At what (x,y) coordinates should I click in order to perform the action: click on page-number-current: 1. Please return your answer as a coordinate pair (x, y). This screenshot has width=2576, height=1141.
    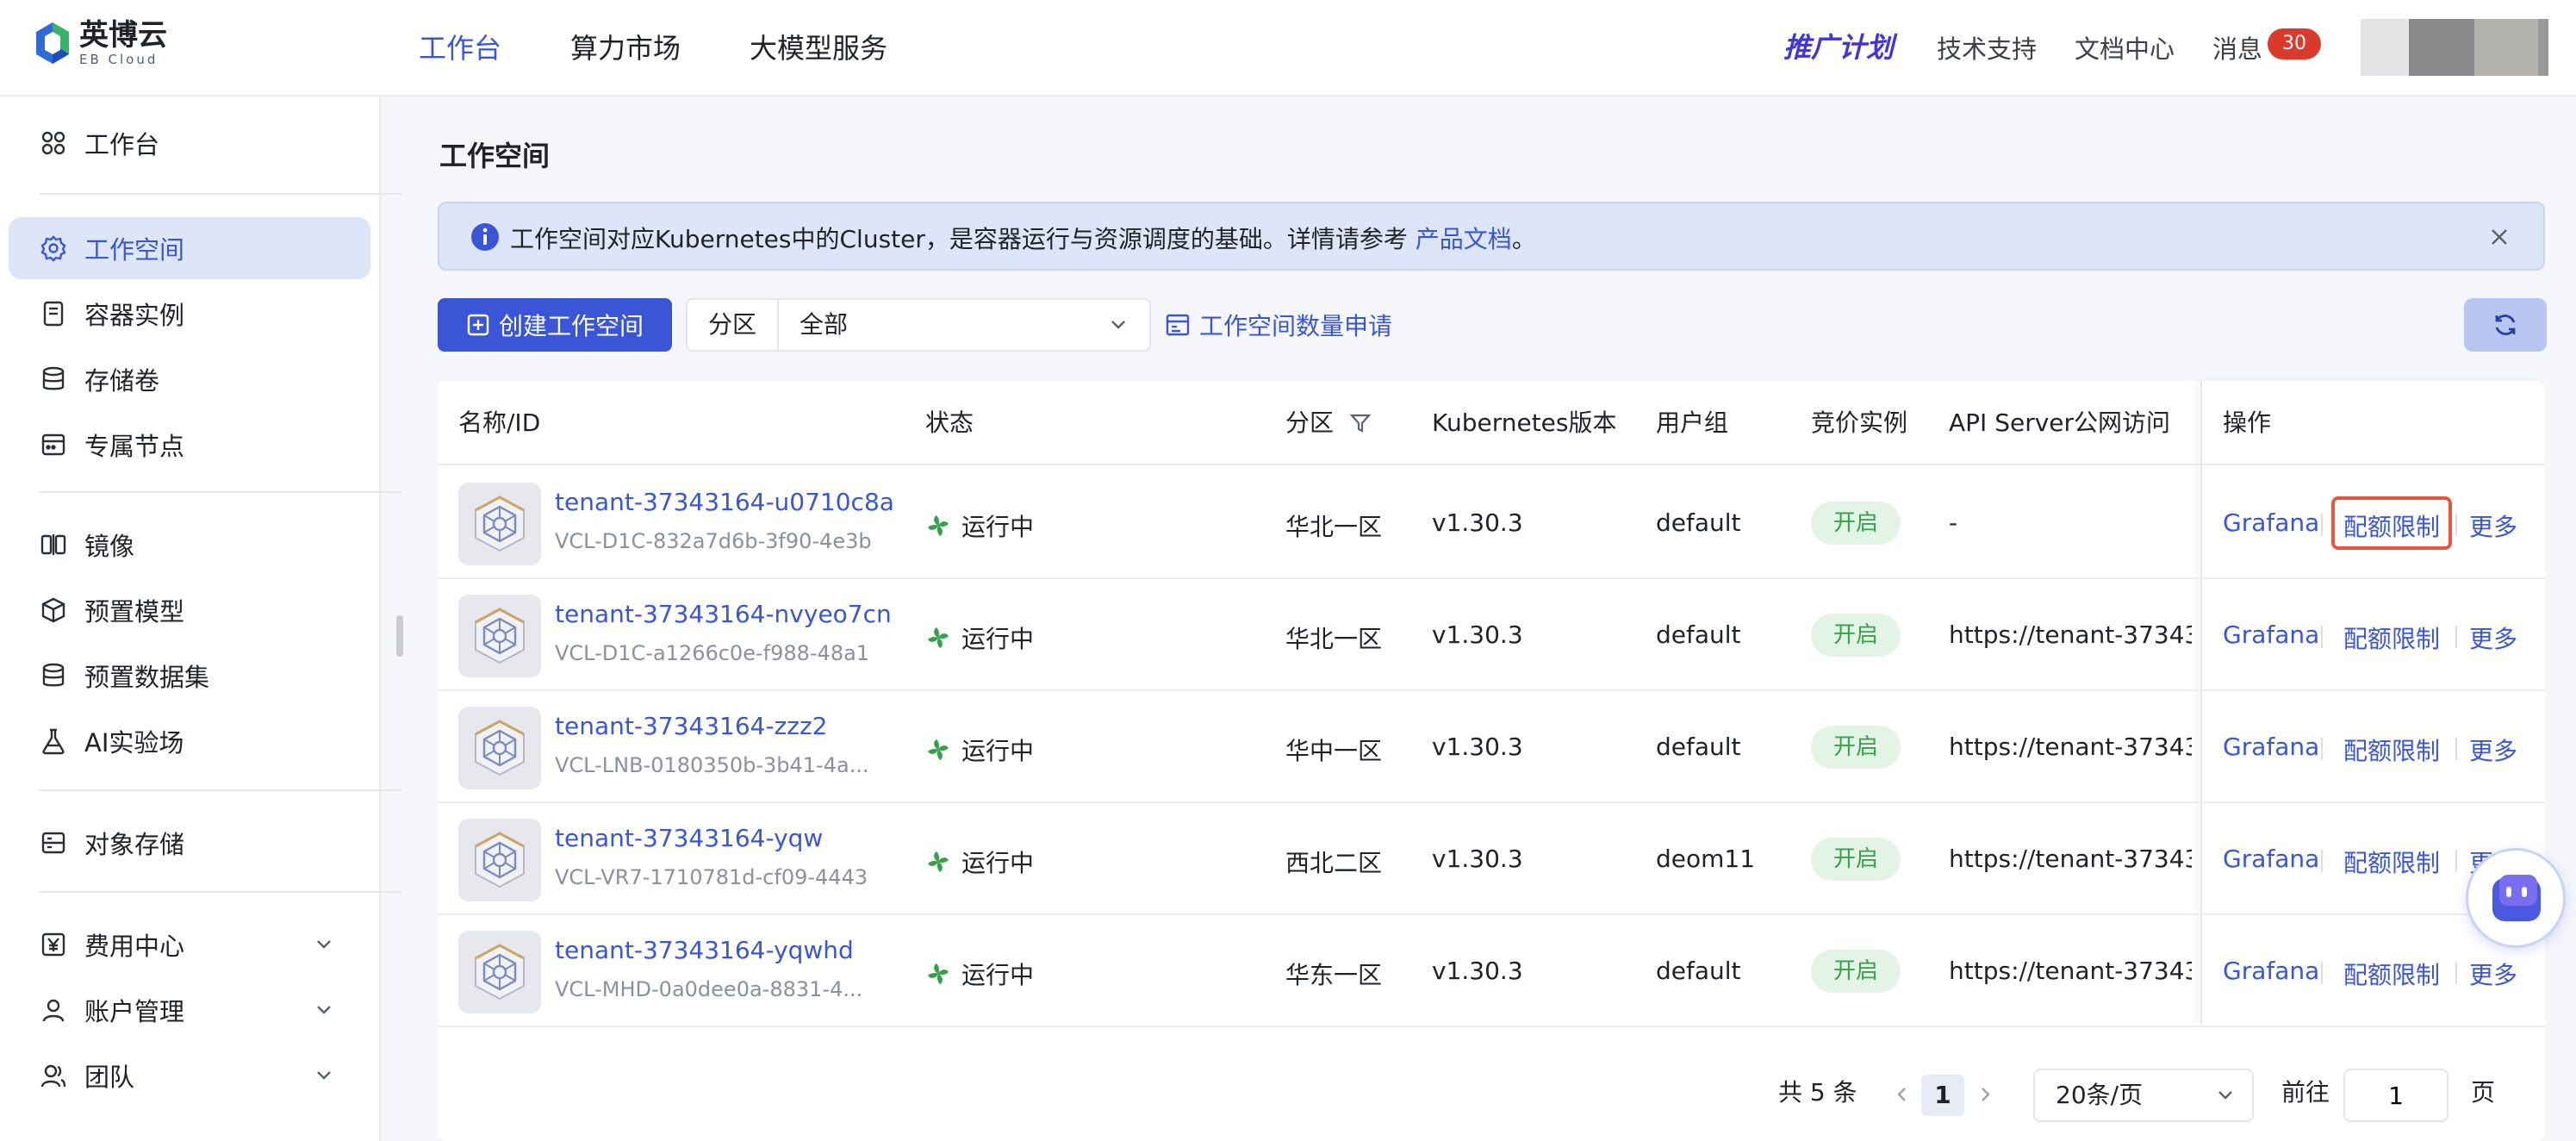
    Looking at the image, I should click on (1942, 1095).